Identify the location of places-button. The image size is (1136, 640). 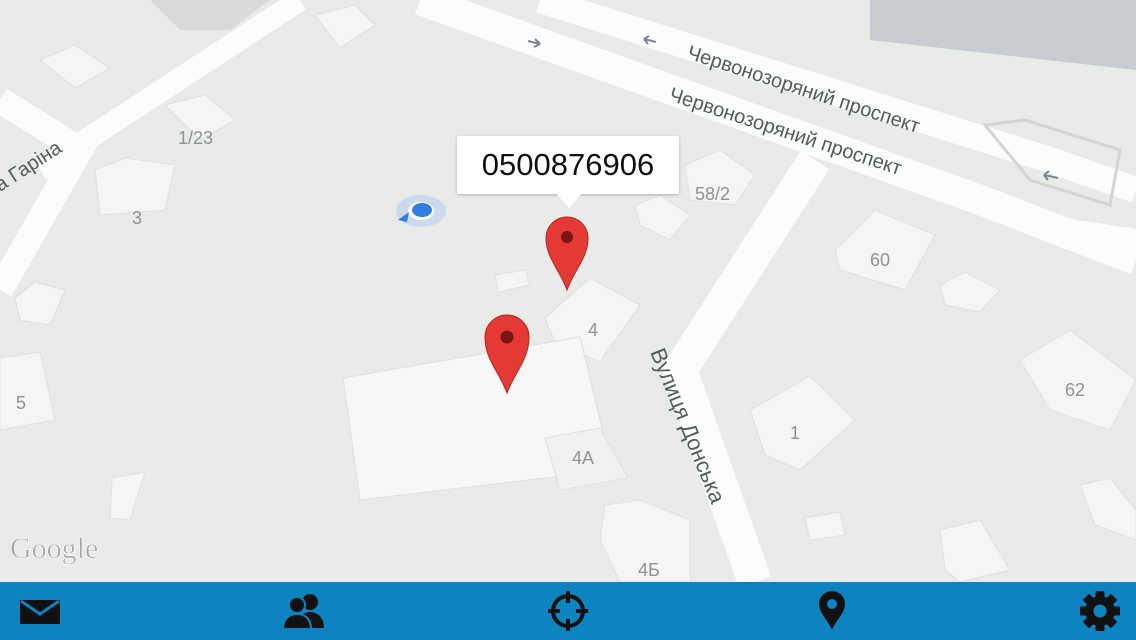
(832, 611).